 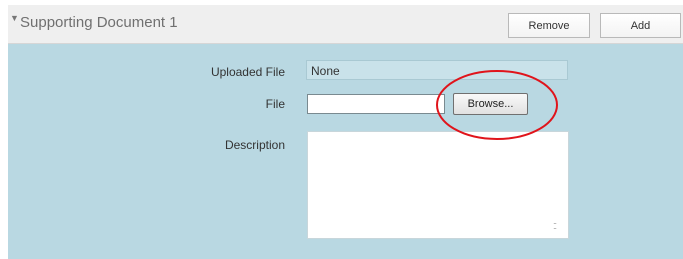 What do you see at coordinates (437, 70) in the screenshot?
I see `uploaded-file-value: None` at bounding box center [437, 70].